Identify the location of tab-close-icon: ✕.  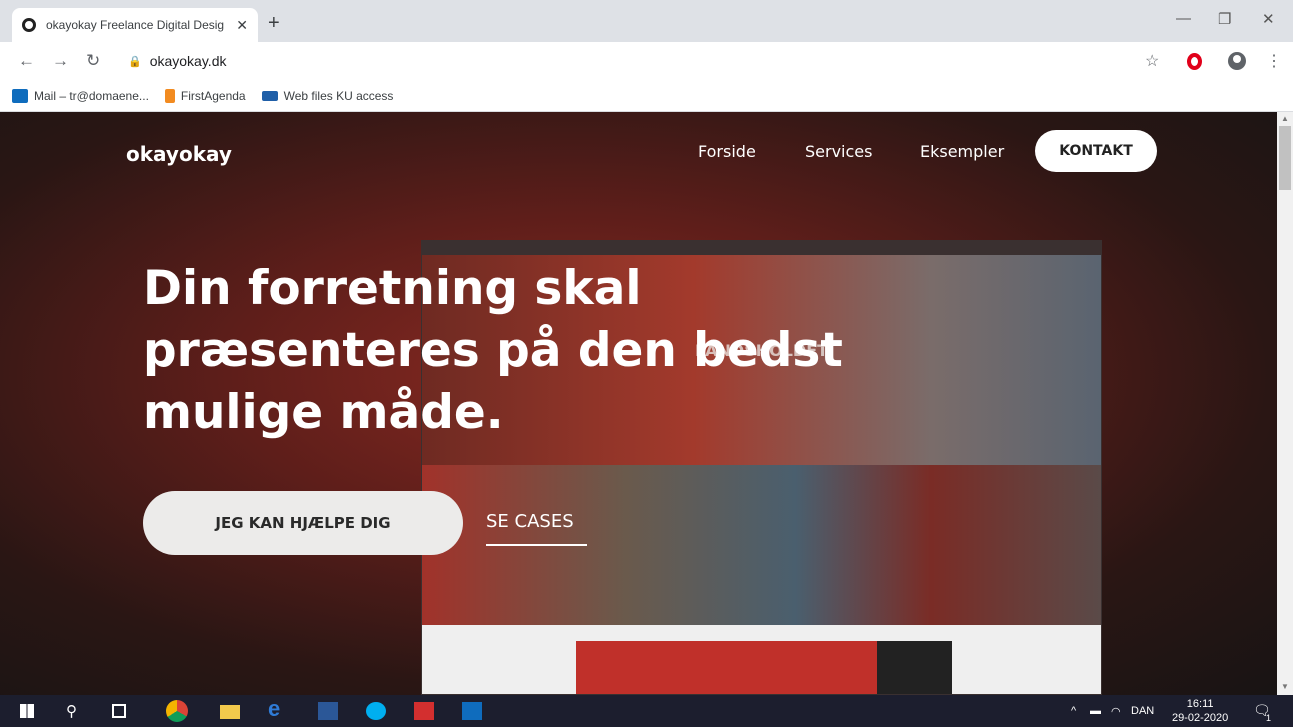
(242, 25).